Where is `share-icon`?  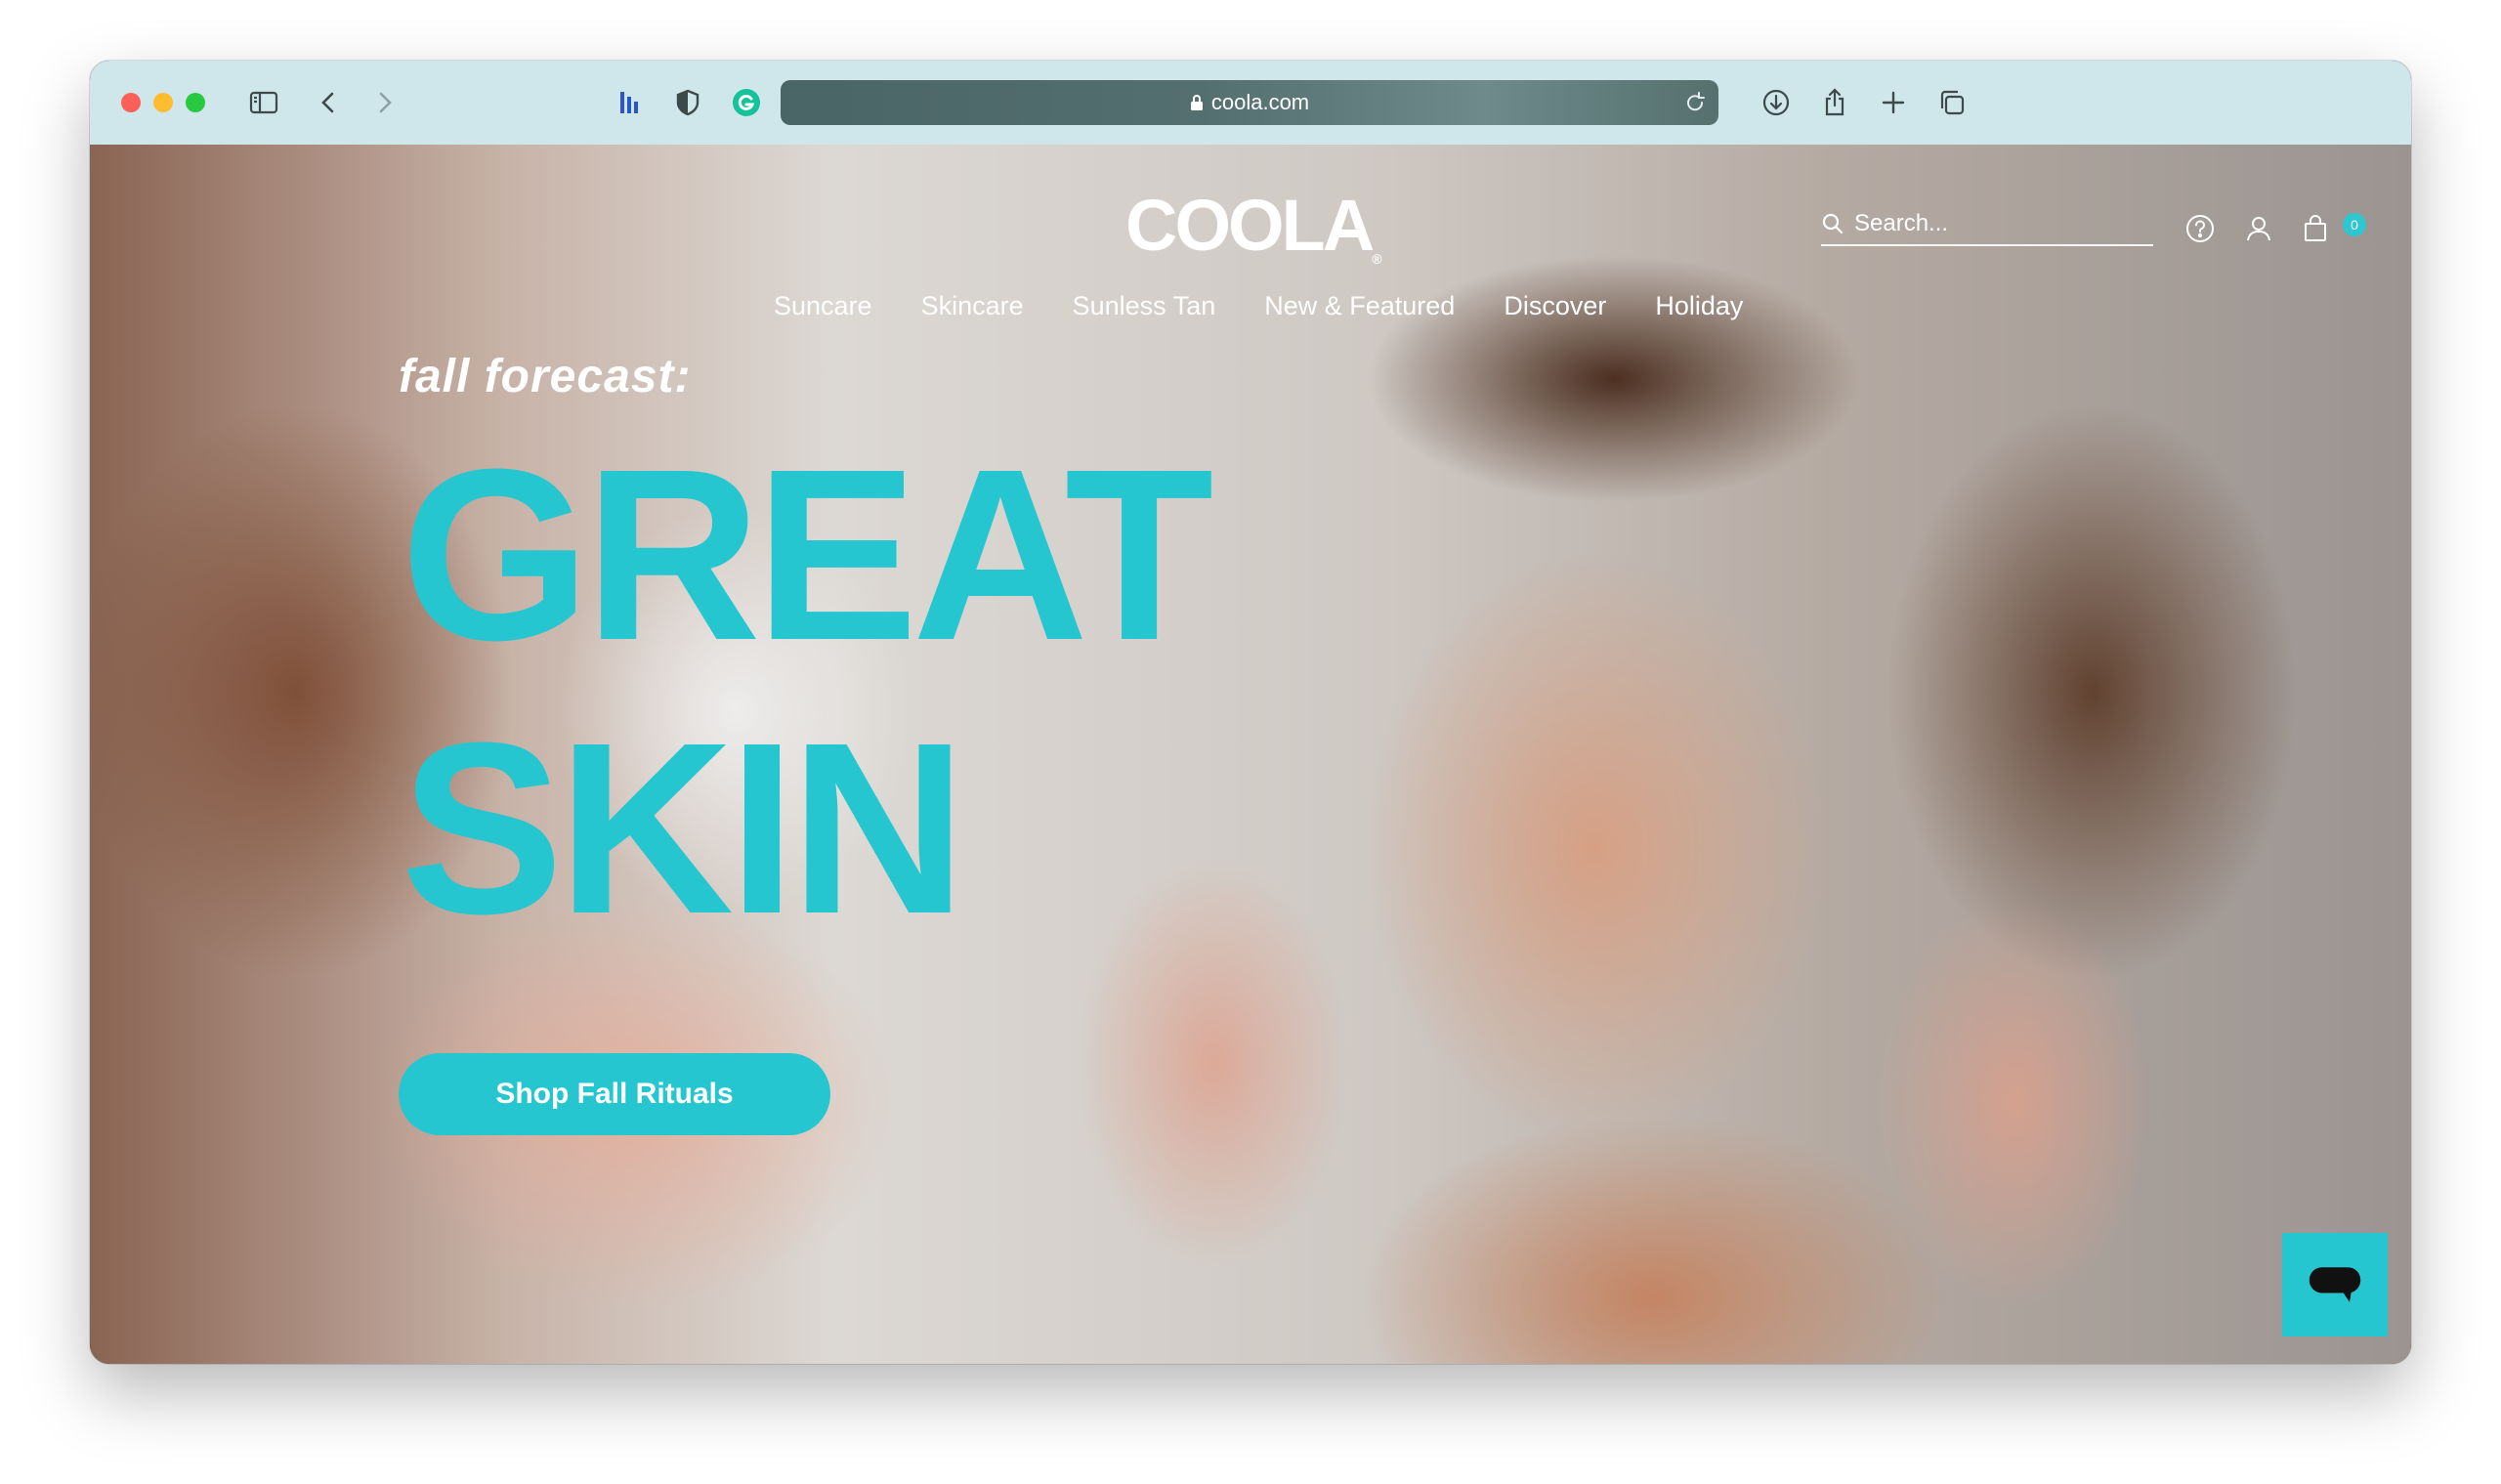
share-icon is located at coordinates (1834, 102).